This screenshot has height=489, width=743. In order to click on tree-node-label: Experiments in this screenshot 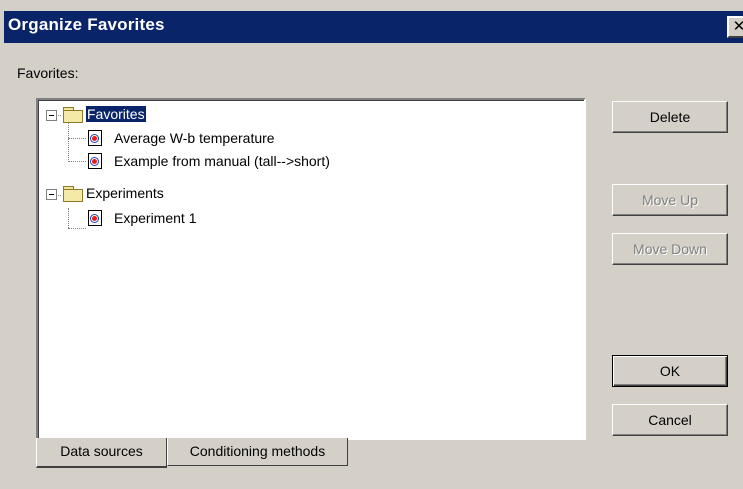, I will do `click(125, 193)`.